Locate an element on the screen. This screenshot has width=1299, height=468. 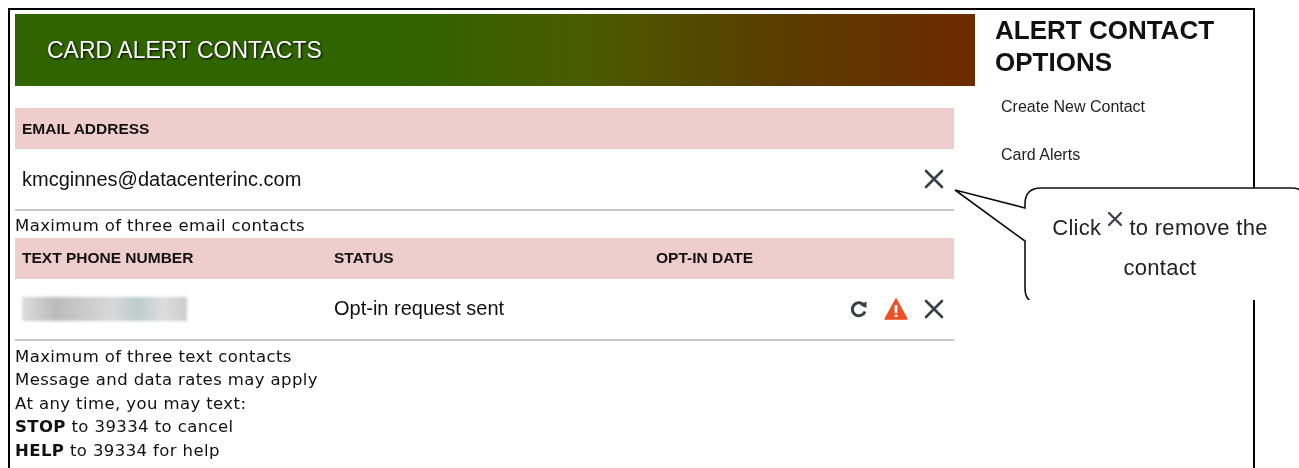
limit-note: Maximum of three email contacts is located at coordinates (161, 226).